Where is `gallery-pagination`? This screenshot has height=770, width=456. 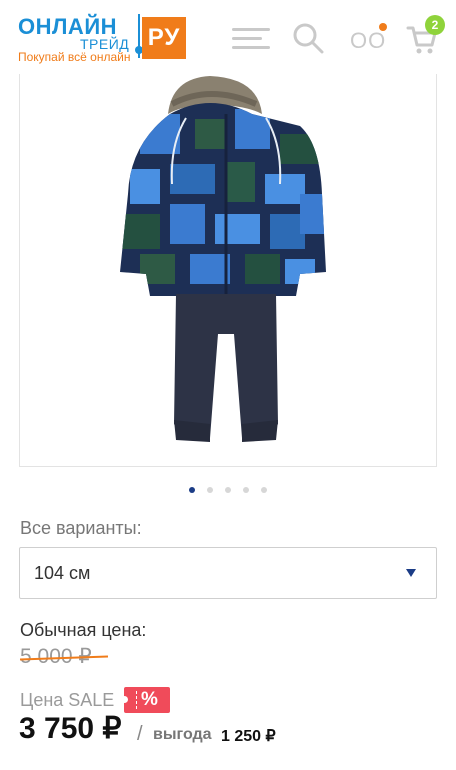 gallery-pagination is located at coordinates (228, 490).